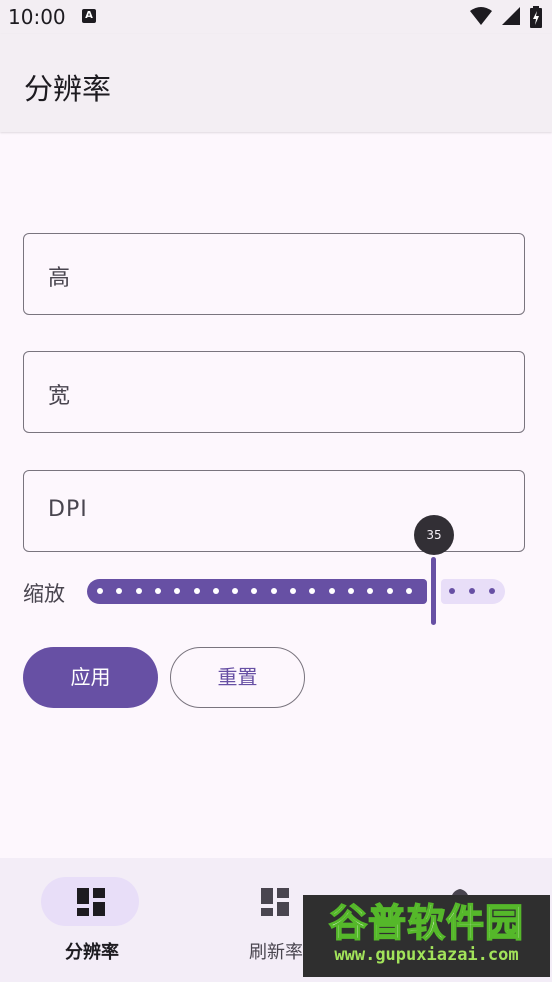 This screenshot has width=552, height=982. What do you see at coordinates (510, 16) in the screenshot?
I see `cell-signal-icon` at bounding box center [510, 16].